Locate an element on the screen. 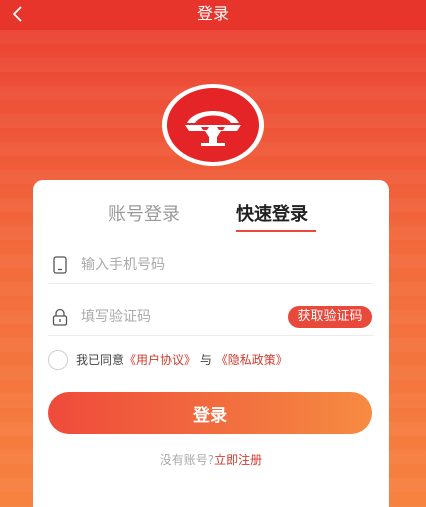  login-tabs: 账号登录 快速登录 is located at coordinates (211, 219).